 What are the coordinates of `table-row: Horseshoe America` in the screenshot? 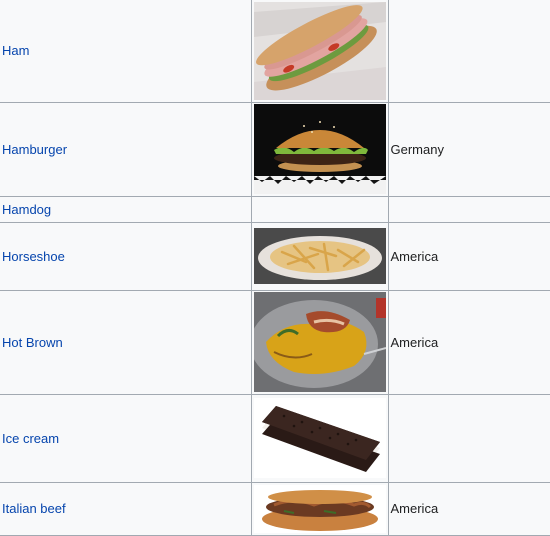 It's located at (275, 256).